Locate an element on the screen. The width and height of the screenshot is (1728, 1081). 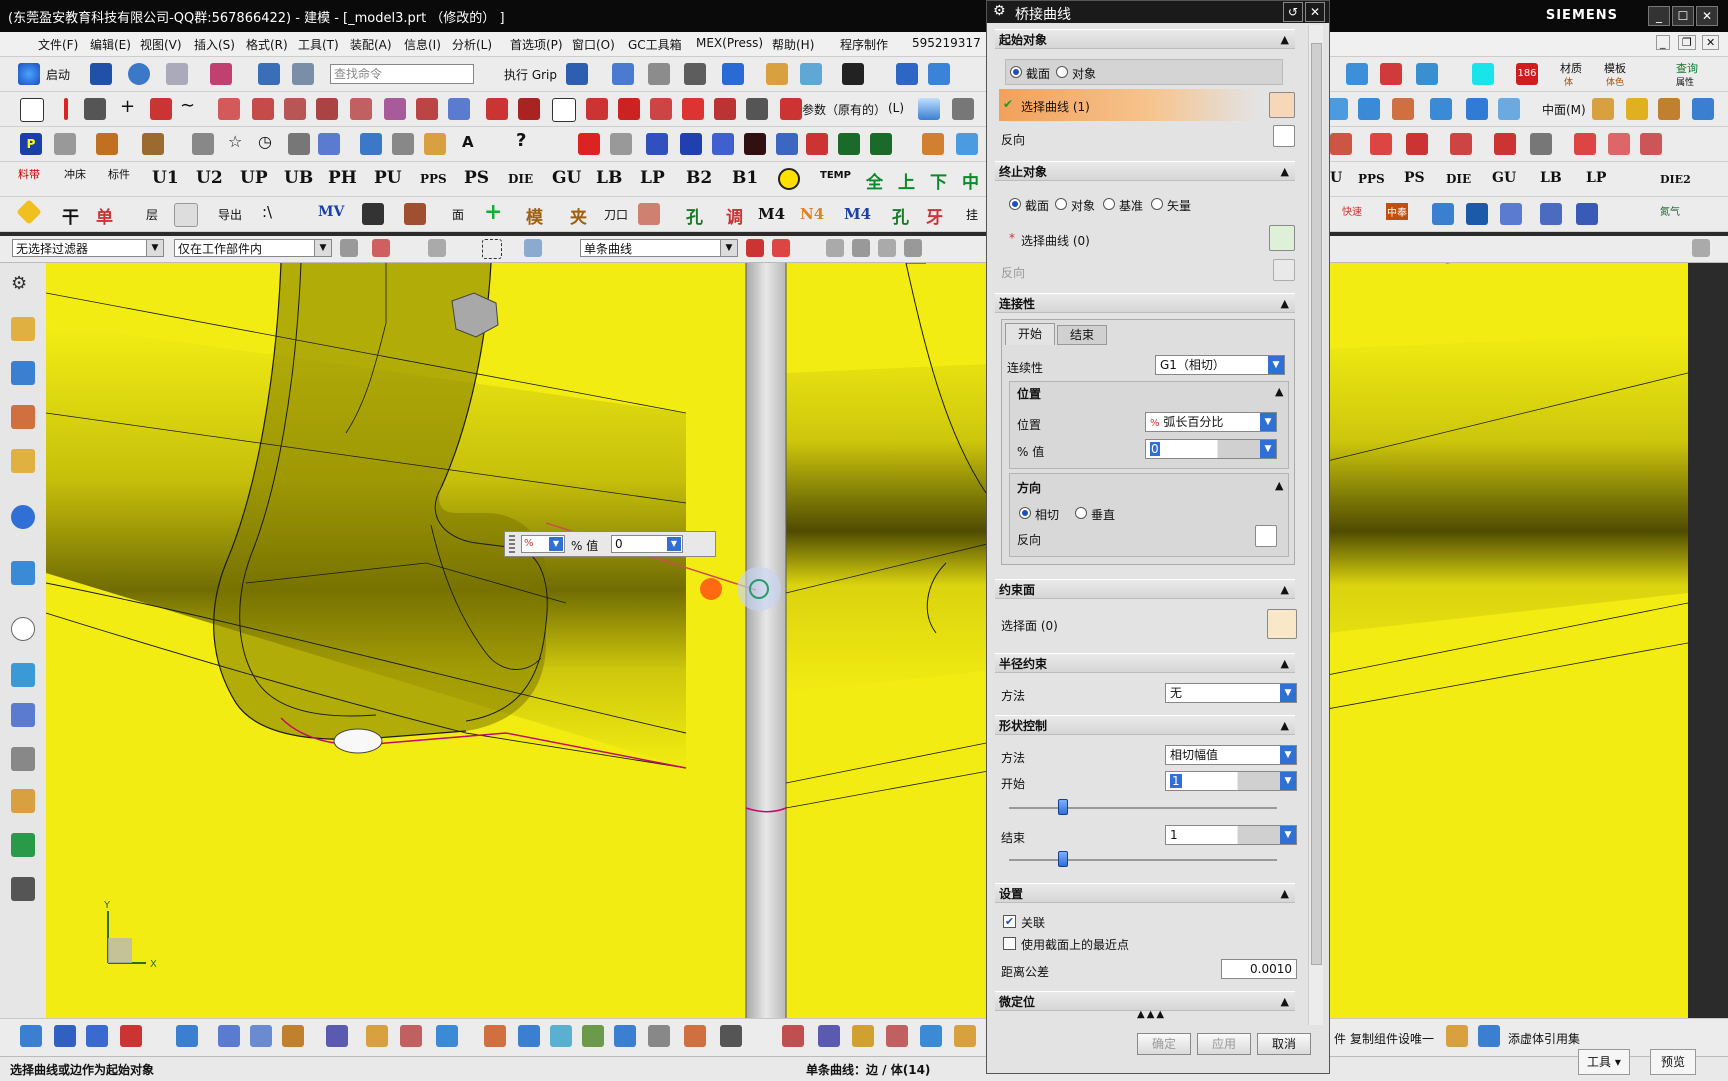
add-to-refset-button: 添虚体引用集 is located at coordinates (1544, 1038).